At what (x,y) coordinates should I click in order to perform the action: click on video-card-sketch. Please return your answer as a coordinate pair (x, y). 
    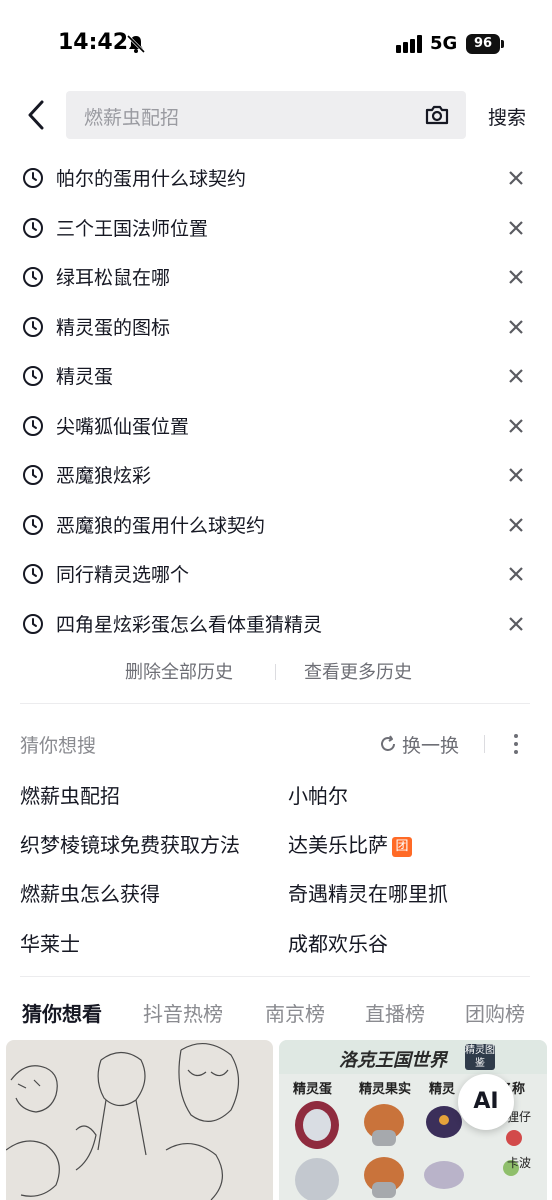
    Looking at the image, I should click on (139, 1120).